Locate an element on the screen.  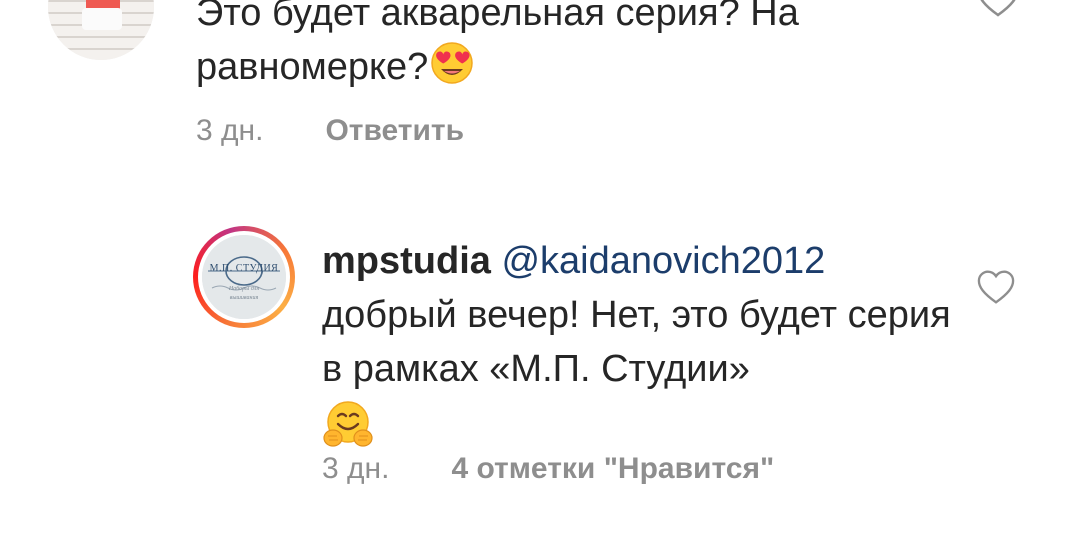
reply-button: Ответить is located at coordinates (394, 130).